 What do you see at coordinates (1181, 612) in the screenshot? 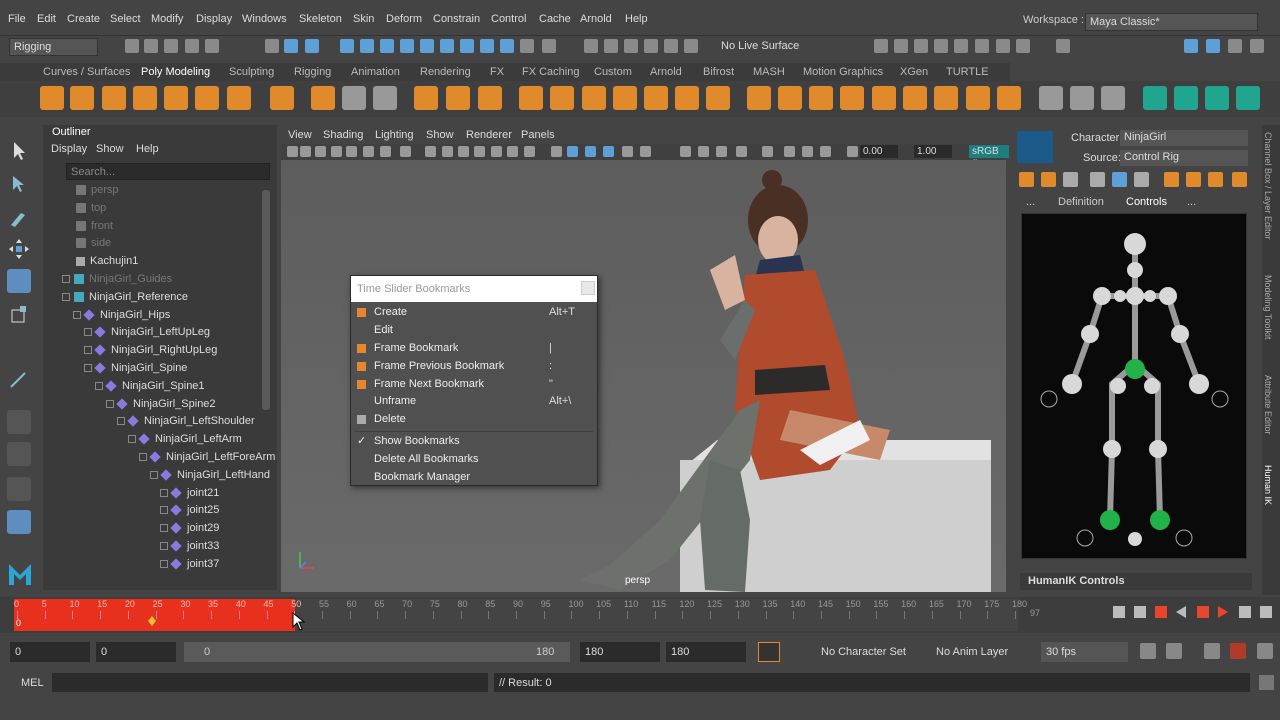
I see `play-backward-icon` at bounding box center [1181, 612].